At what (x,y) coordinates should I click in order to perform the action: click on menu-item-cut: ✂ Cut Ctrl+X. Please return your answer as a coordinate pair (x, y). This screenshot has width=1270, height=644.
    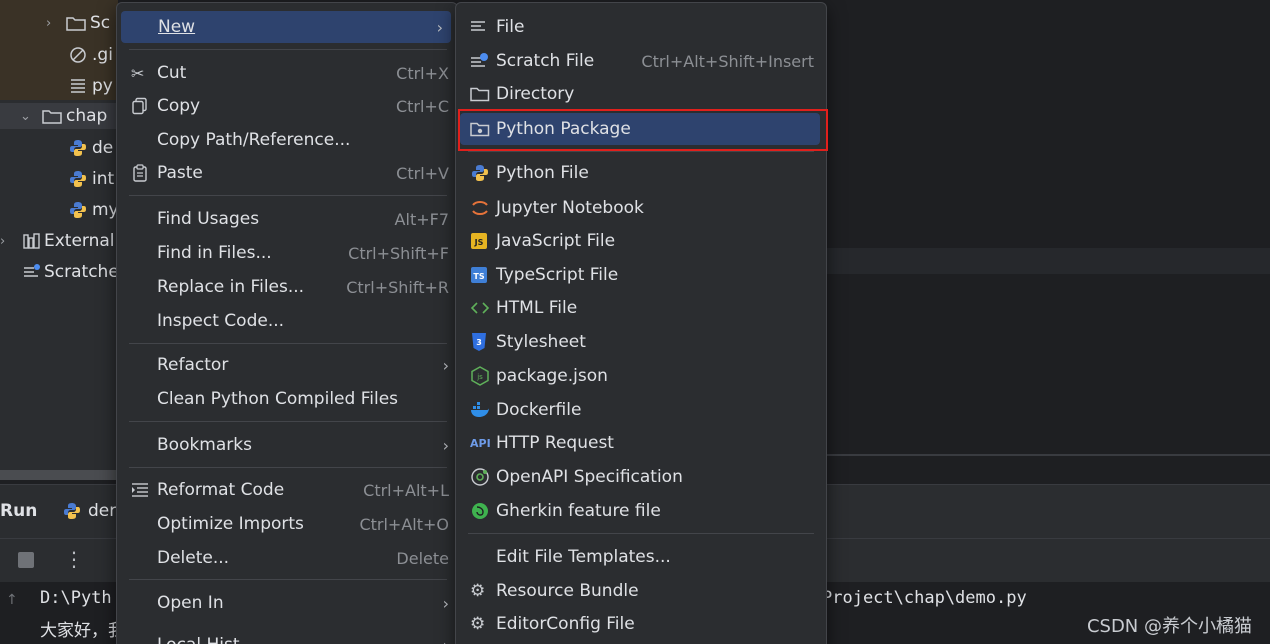
    Looking at the image, I should click on (290, 73).